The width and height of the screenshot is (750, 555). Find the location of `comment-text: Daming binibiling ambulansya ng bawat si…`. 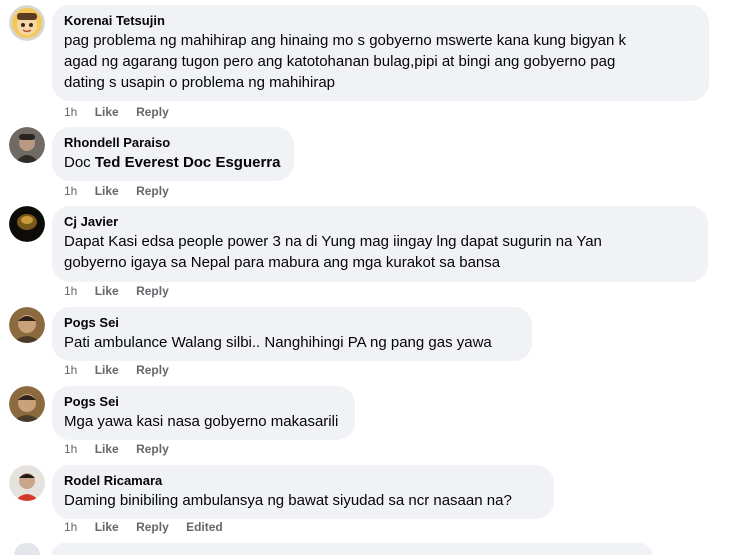

comment-text: Daming binibiling ambulansya ng bawat si… is located at coordinates (288, 500).